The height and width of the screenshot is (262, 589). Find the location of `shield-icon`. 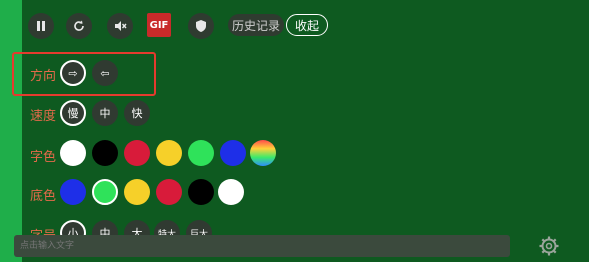

shield-icon is located at coordinates (201, 26).